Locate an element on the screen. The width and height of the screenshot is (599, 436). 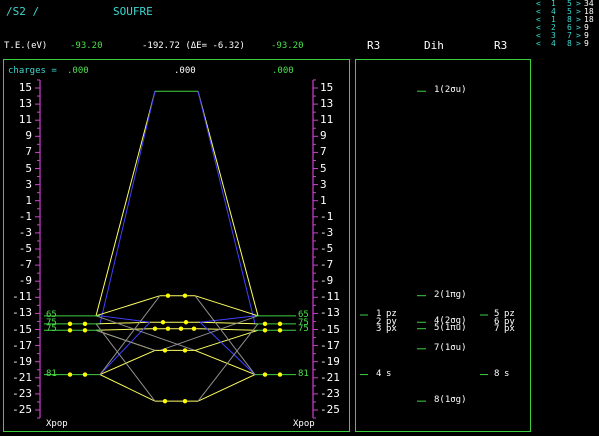
axis-tick-label-left: -5 is located at coordinates (25, 248).